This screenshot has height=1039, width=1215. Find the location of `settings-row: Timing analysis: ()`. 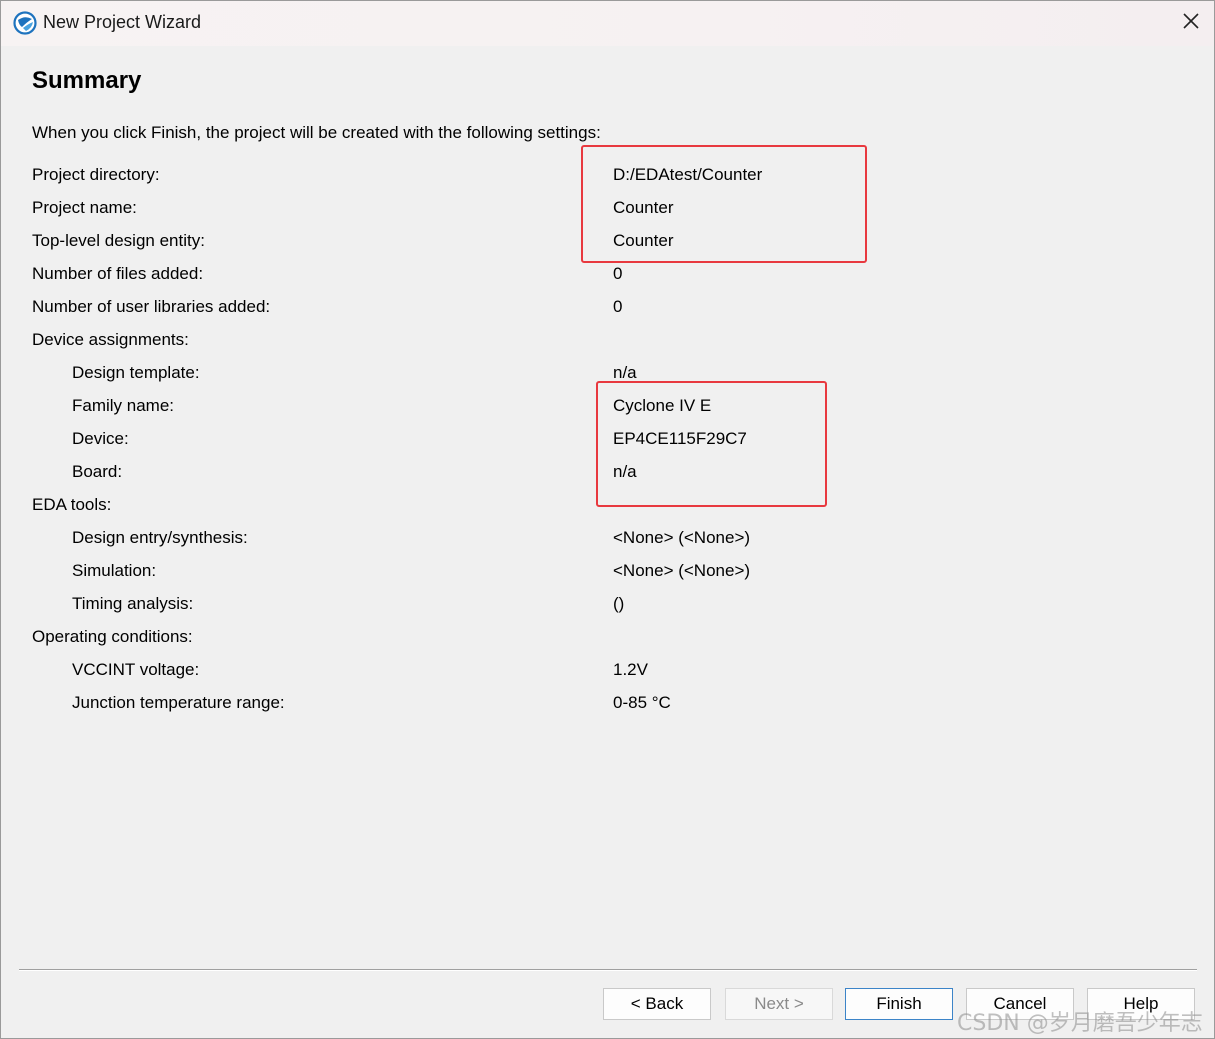

settings-row: Timing analysis: () is located at coordinates (607, 610).